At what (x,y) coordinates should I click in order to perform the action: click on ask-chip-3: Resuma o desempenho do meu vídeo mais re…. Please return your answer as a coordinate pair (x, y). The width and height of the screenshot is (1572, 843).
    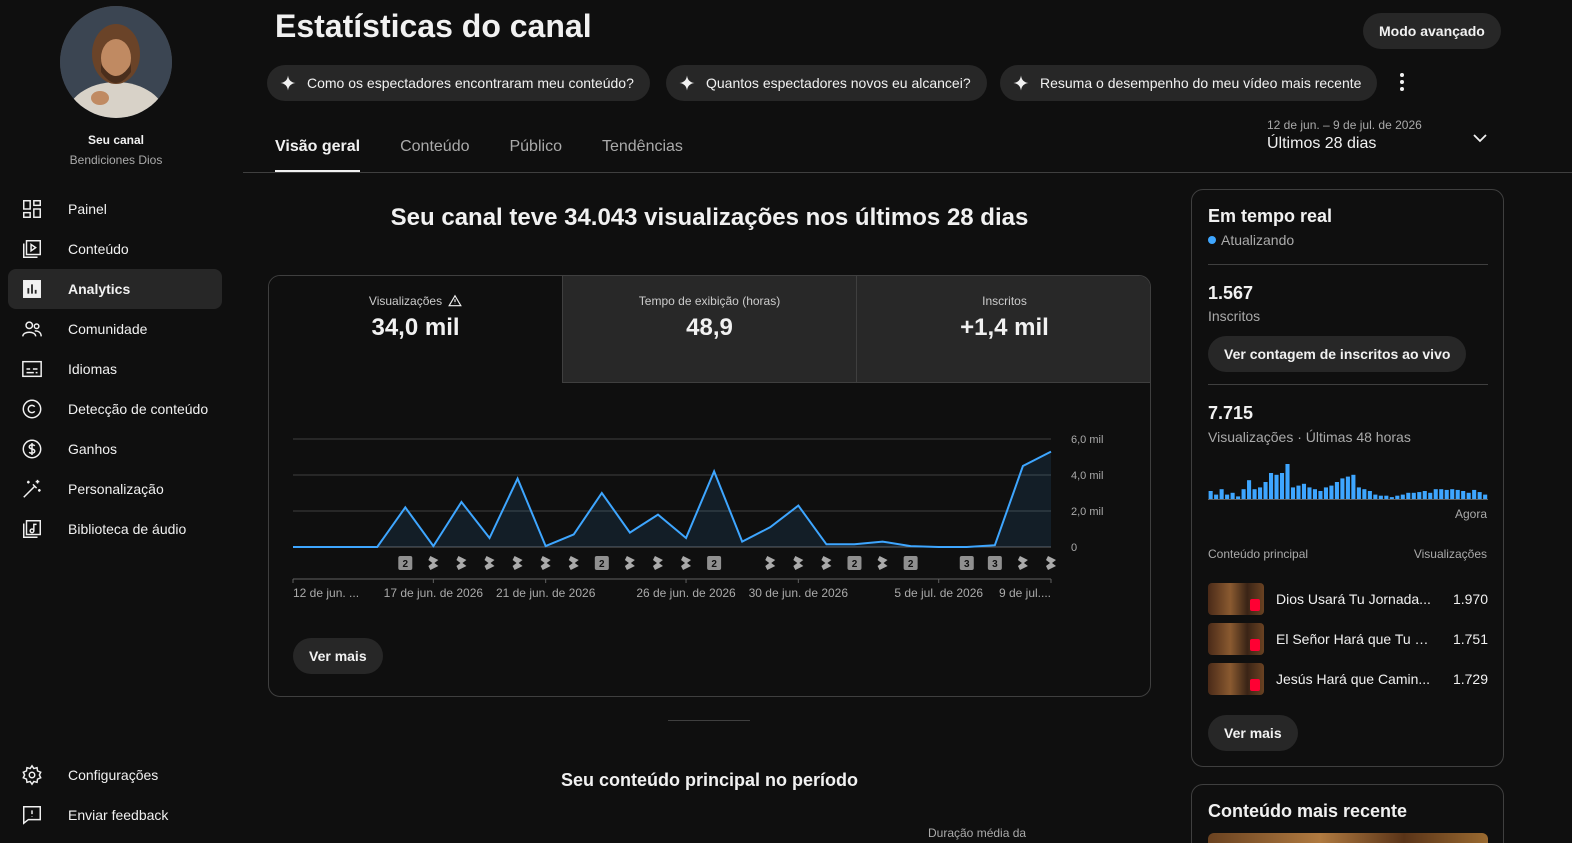
    Looking at the image, I should click on (1189, 83).